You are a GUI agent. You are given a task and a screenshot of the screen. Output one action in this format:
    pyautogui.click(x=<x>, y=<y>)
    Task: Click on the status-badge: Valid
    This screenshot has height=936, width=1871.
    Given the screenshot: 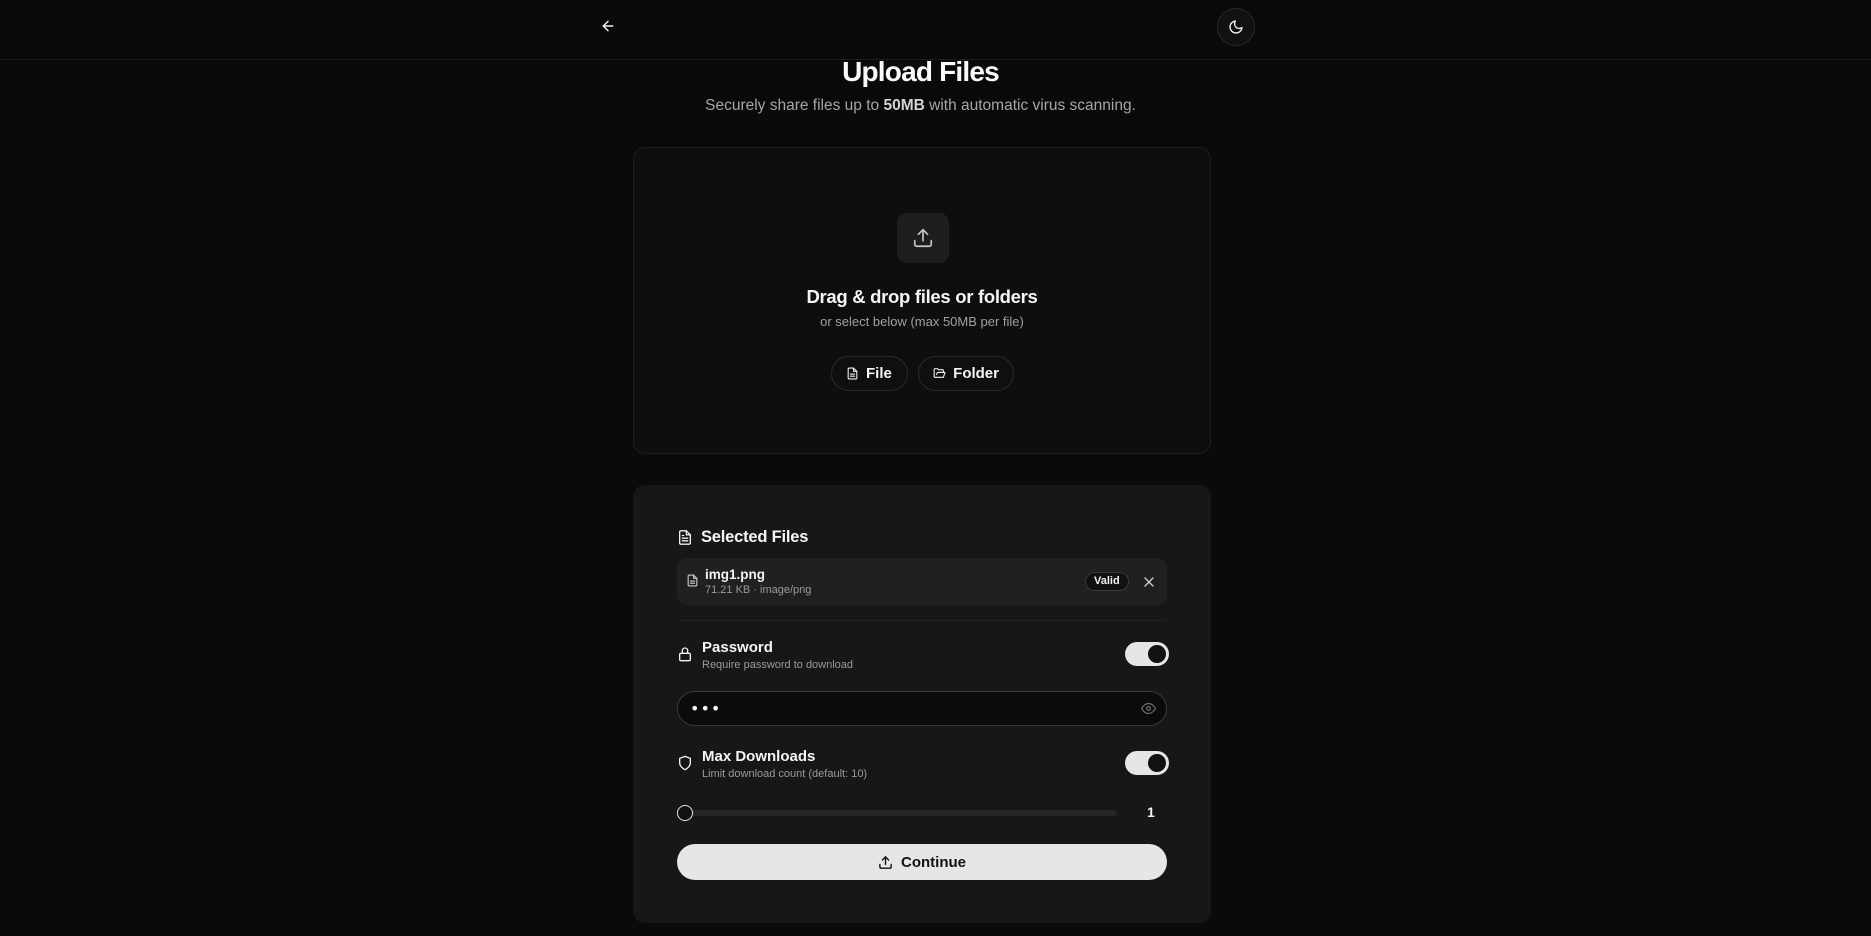 What is the action you would take?
    pyautogui.click(x=1107, y=581)
    